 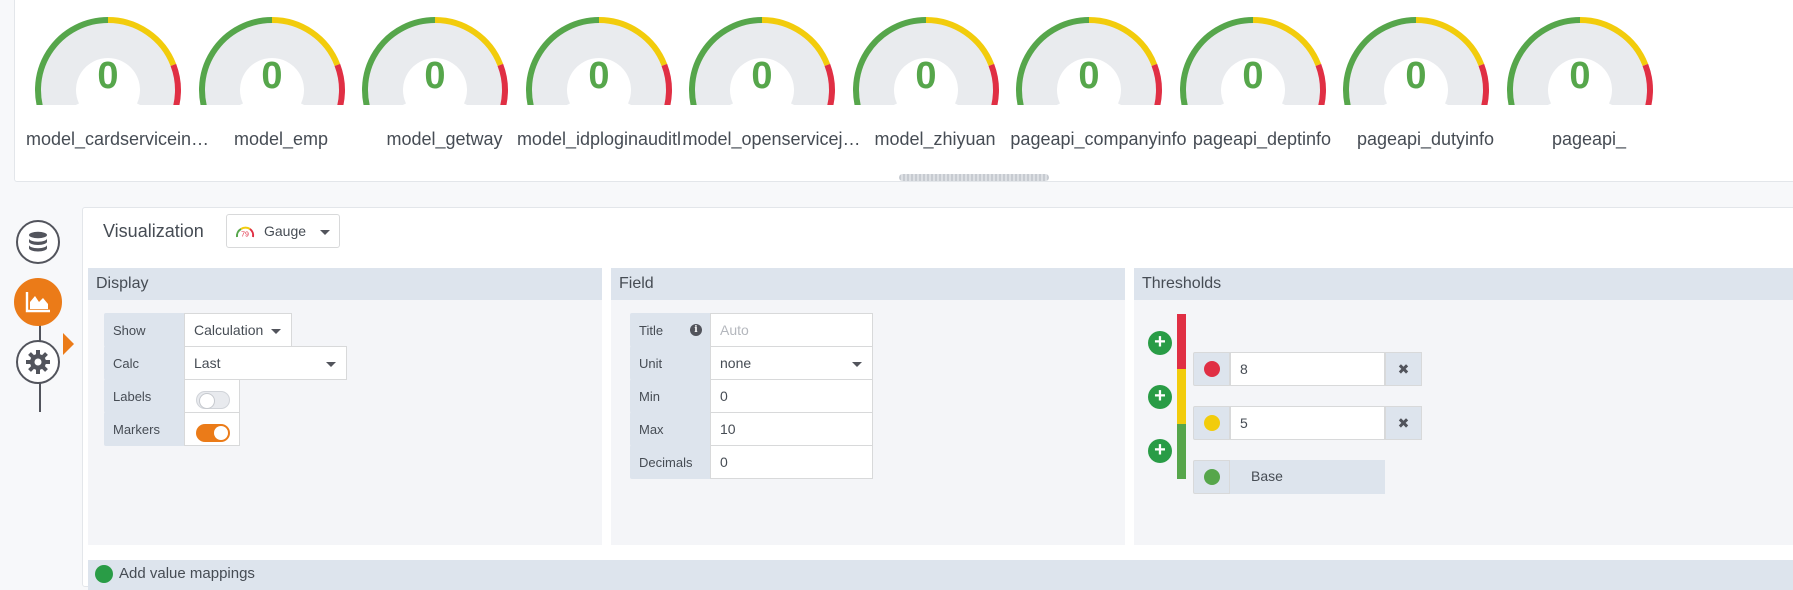 I want to click on labels-label: Labels, so click(x=144, y=396).